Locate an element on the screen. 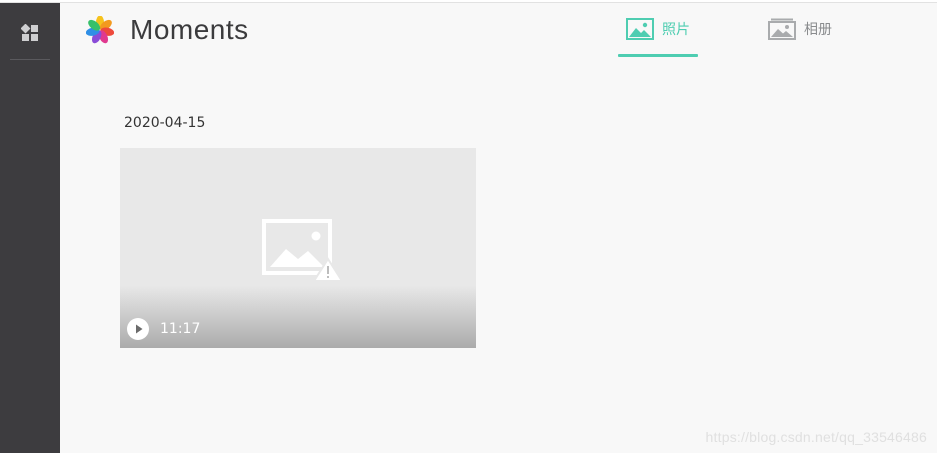 The image size is (937, 453). play-icon is located at coordinates (139, 329).